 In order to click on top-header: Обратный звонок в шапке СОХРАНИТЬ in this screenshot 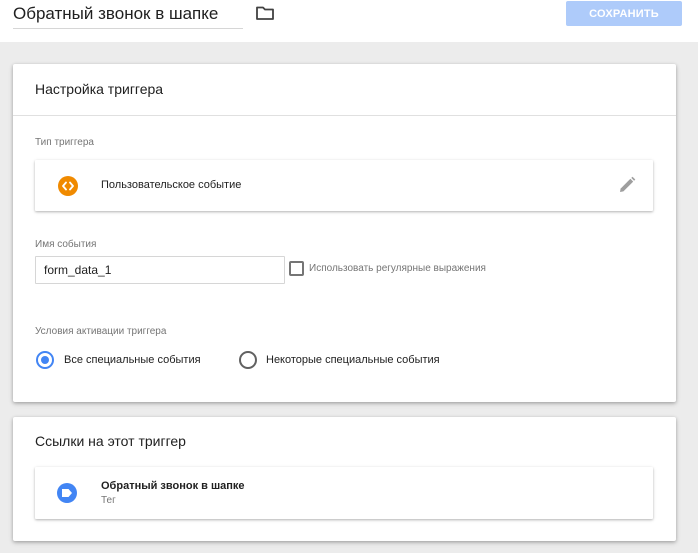, I will do `click(349, 21)`.